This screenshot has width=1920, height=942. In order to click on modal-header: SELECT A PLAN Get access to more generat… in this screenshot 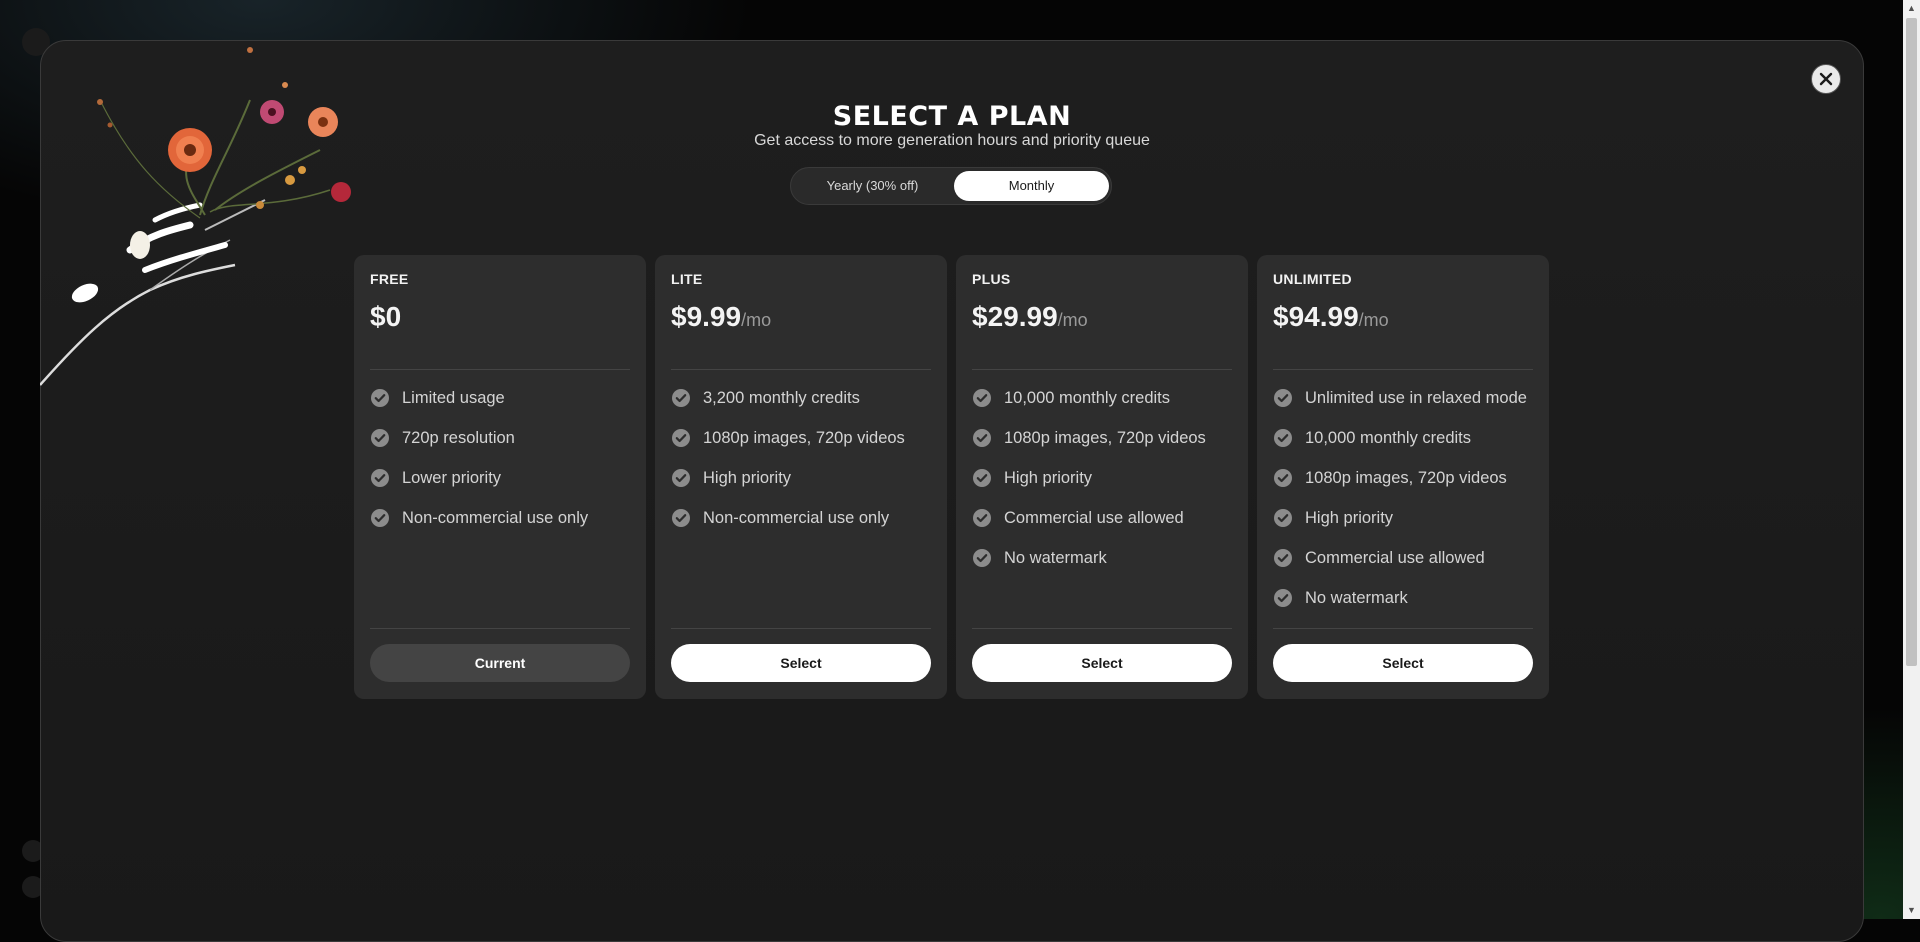, I will do `click(952, 125)`.